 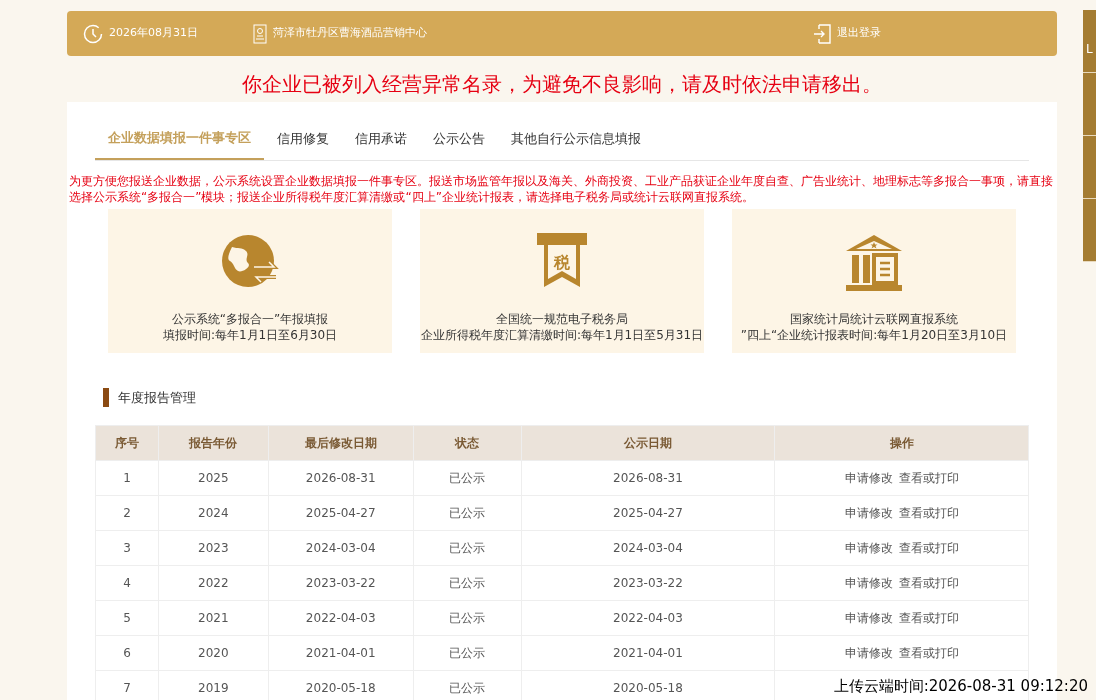 What do you see at coordinates (960, 686) in the screenshot?
I see `upload-time-text: 上传云端时间:2026-08-31 09:12:20` at bounding box center [960, 686].